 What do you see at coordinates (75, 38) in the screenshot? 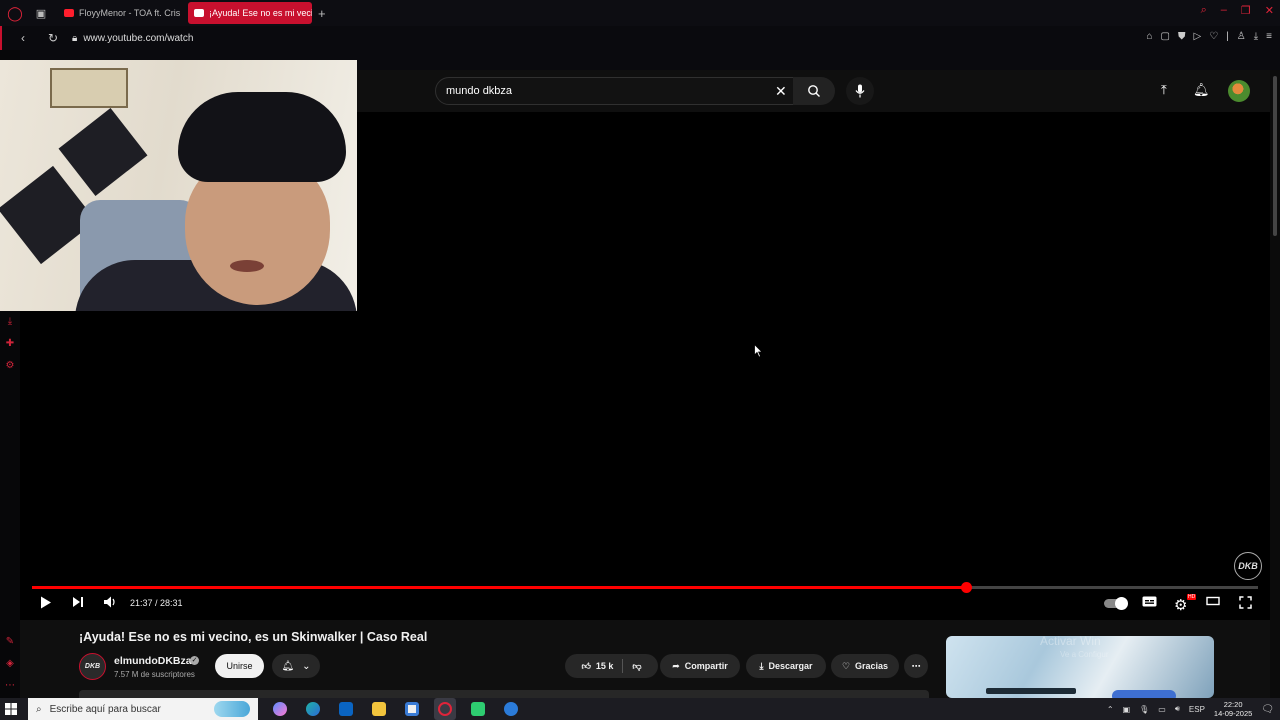
I see `lock-icon: 🔒︎` at bounding box center [75, 38].